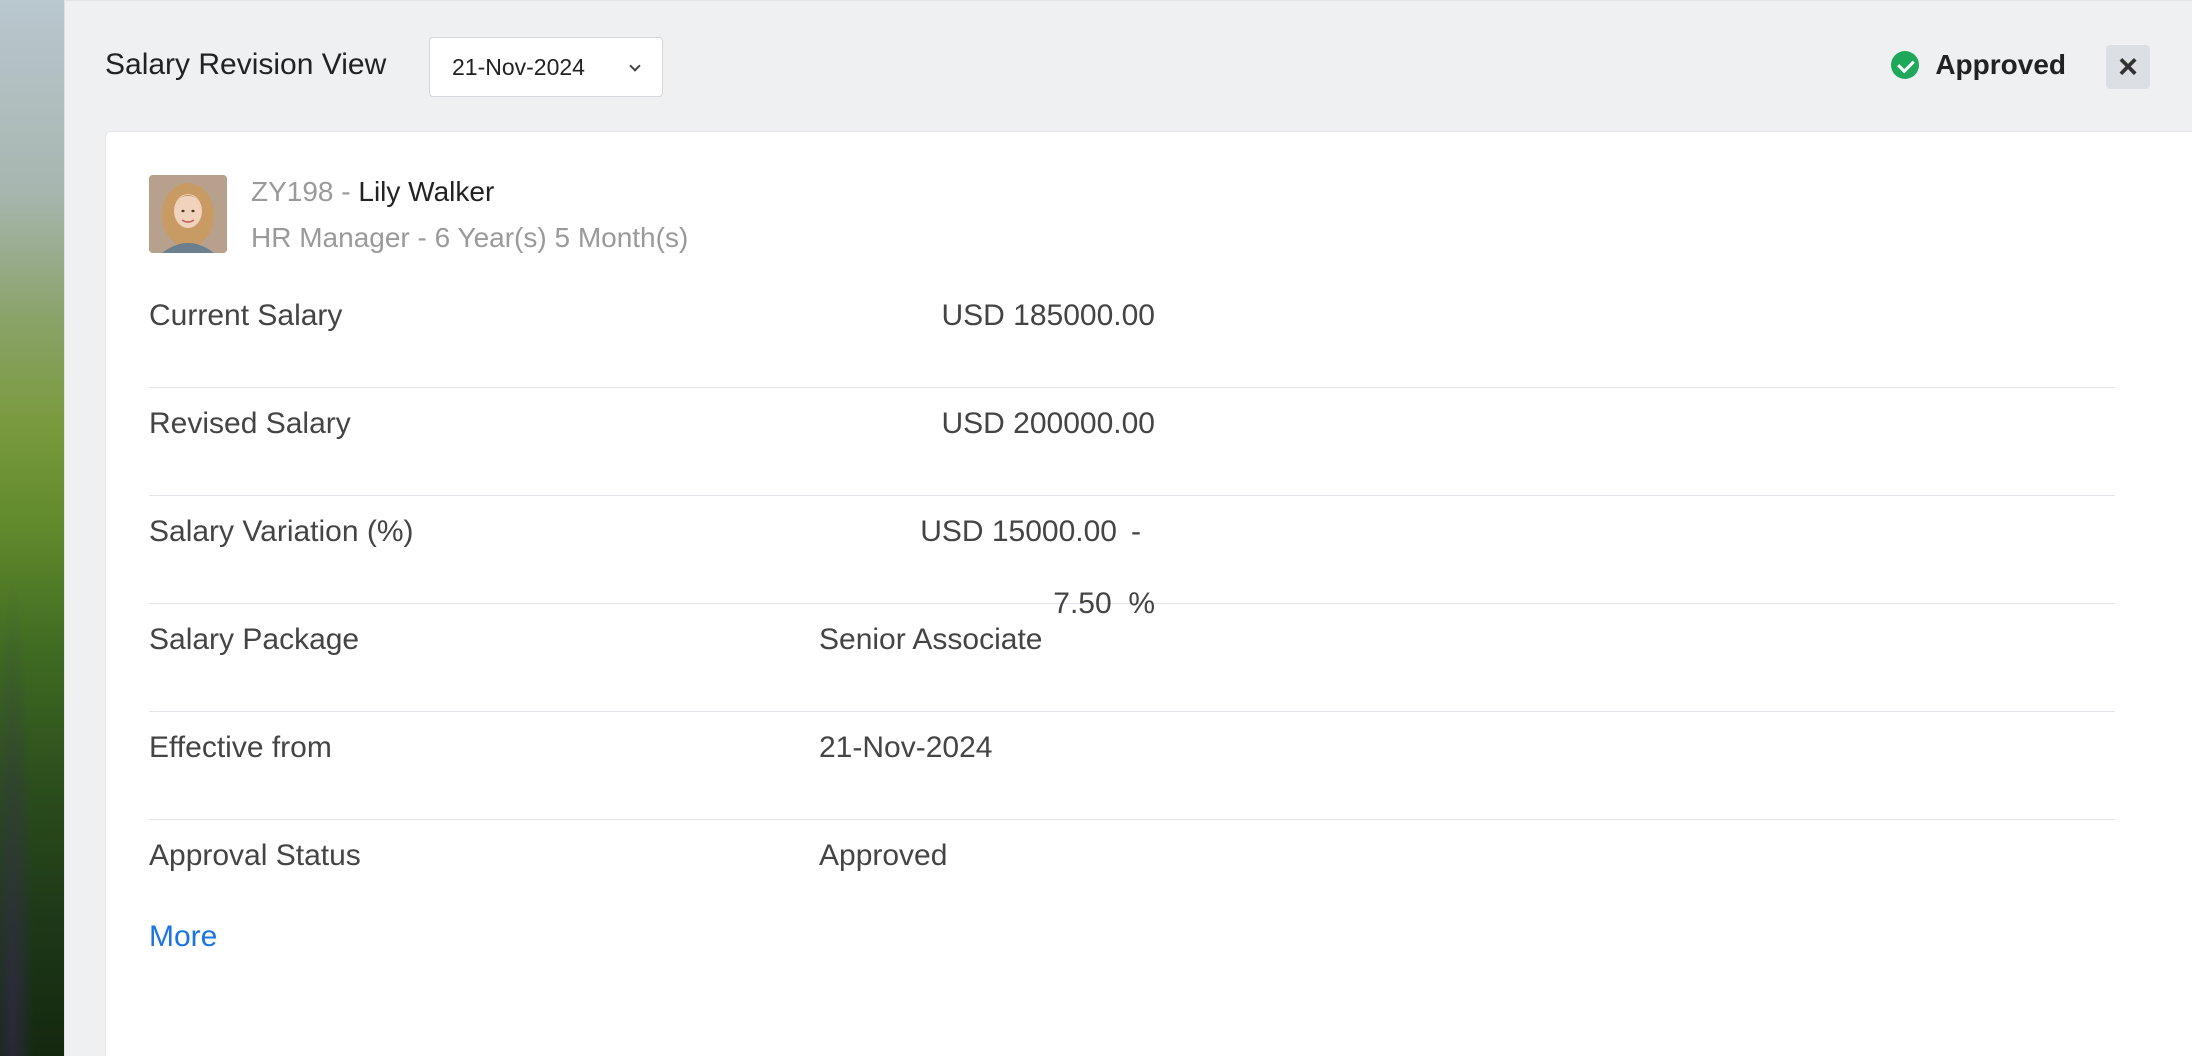  I want to click on page-title: Salary Revision View, so click(246, 64).